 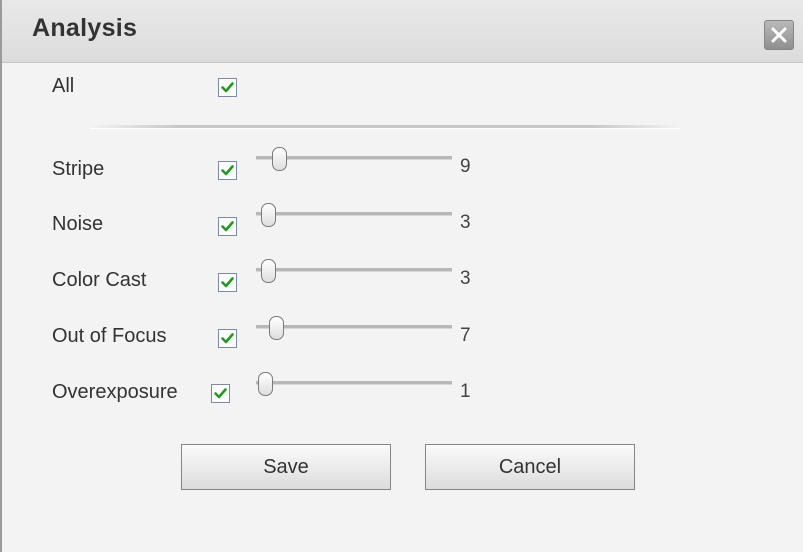 What do you see at coordinates (78, 169) in the screenshot?
I see `stripe-label: Stripe` at bounding box center [78, 169].